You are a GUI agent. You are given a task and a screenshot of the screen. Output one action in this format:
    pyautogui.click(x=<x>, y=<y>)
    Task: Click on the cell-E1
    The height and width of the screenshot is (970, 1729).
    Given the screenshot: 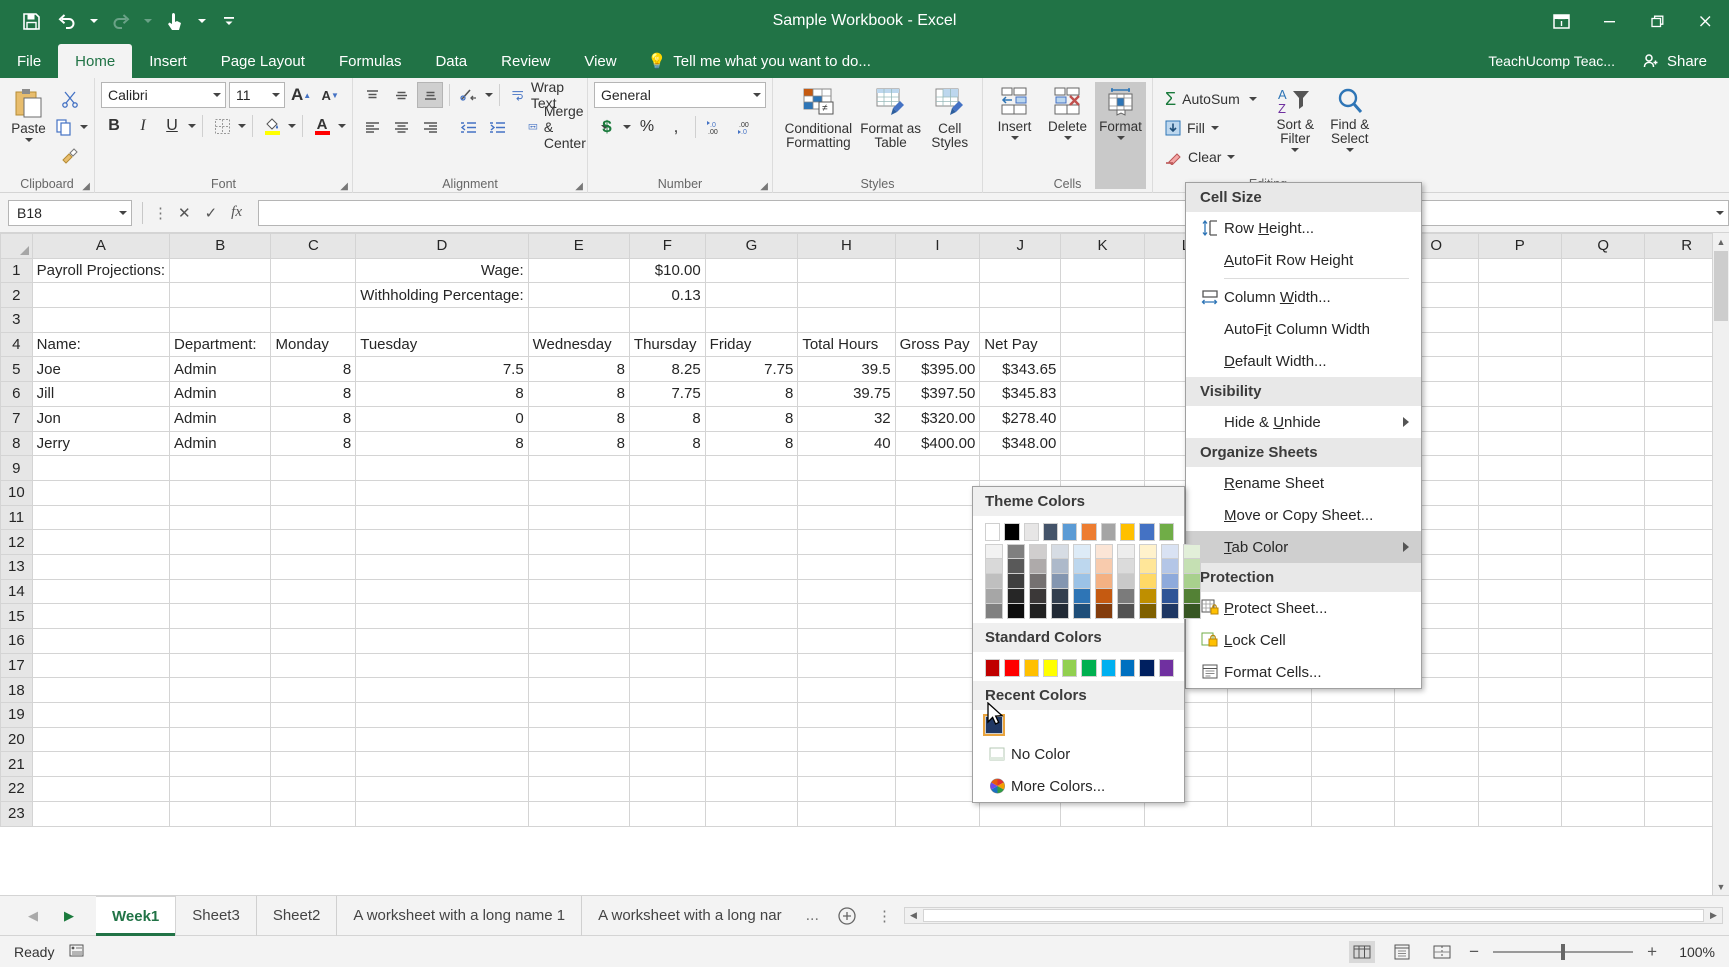 What is the action you would take?
    pyautogui.click(x=578, y=270)
    